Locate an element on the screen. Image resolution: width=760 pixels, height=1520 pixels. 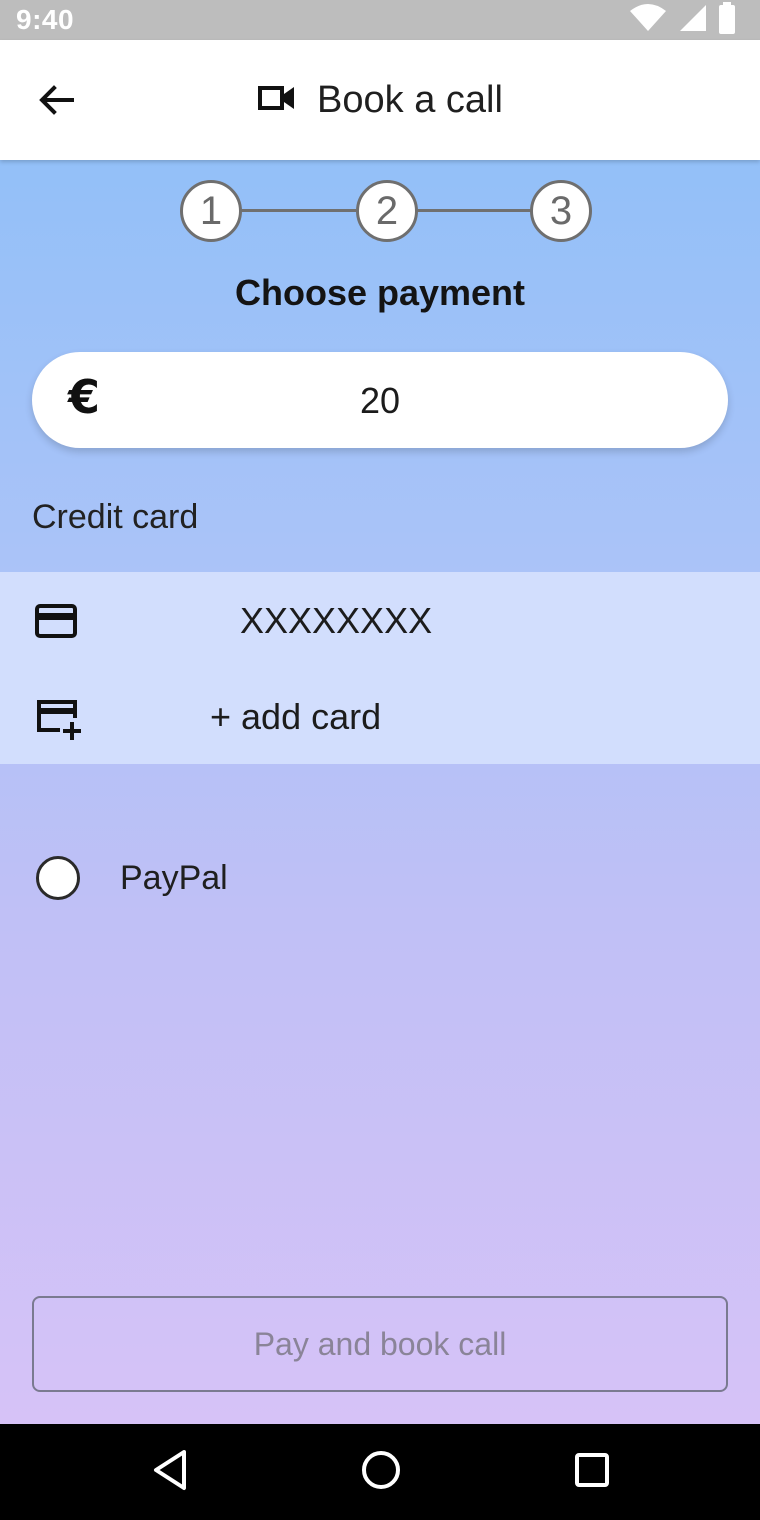
nav-recents-button is located at coordinates (592, 1472).